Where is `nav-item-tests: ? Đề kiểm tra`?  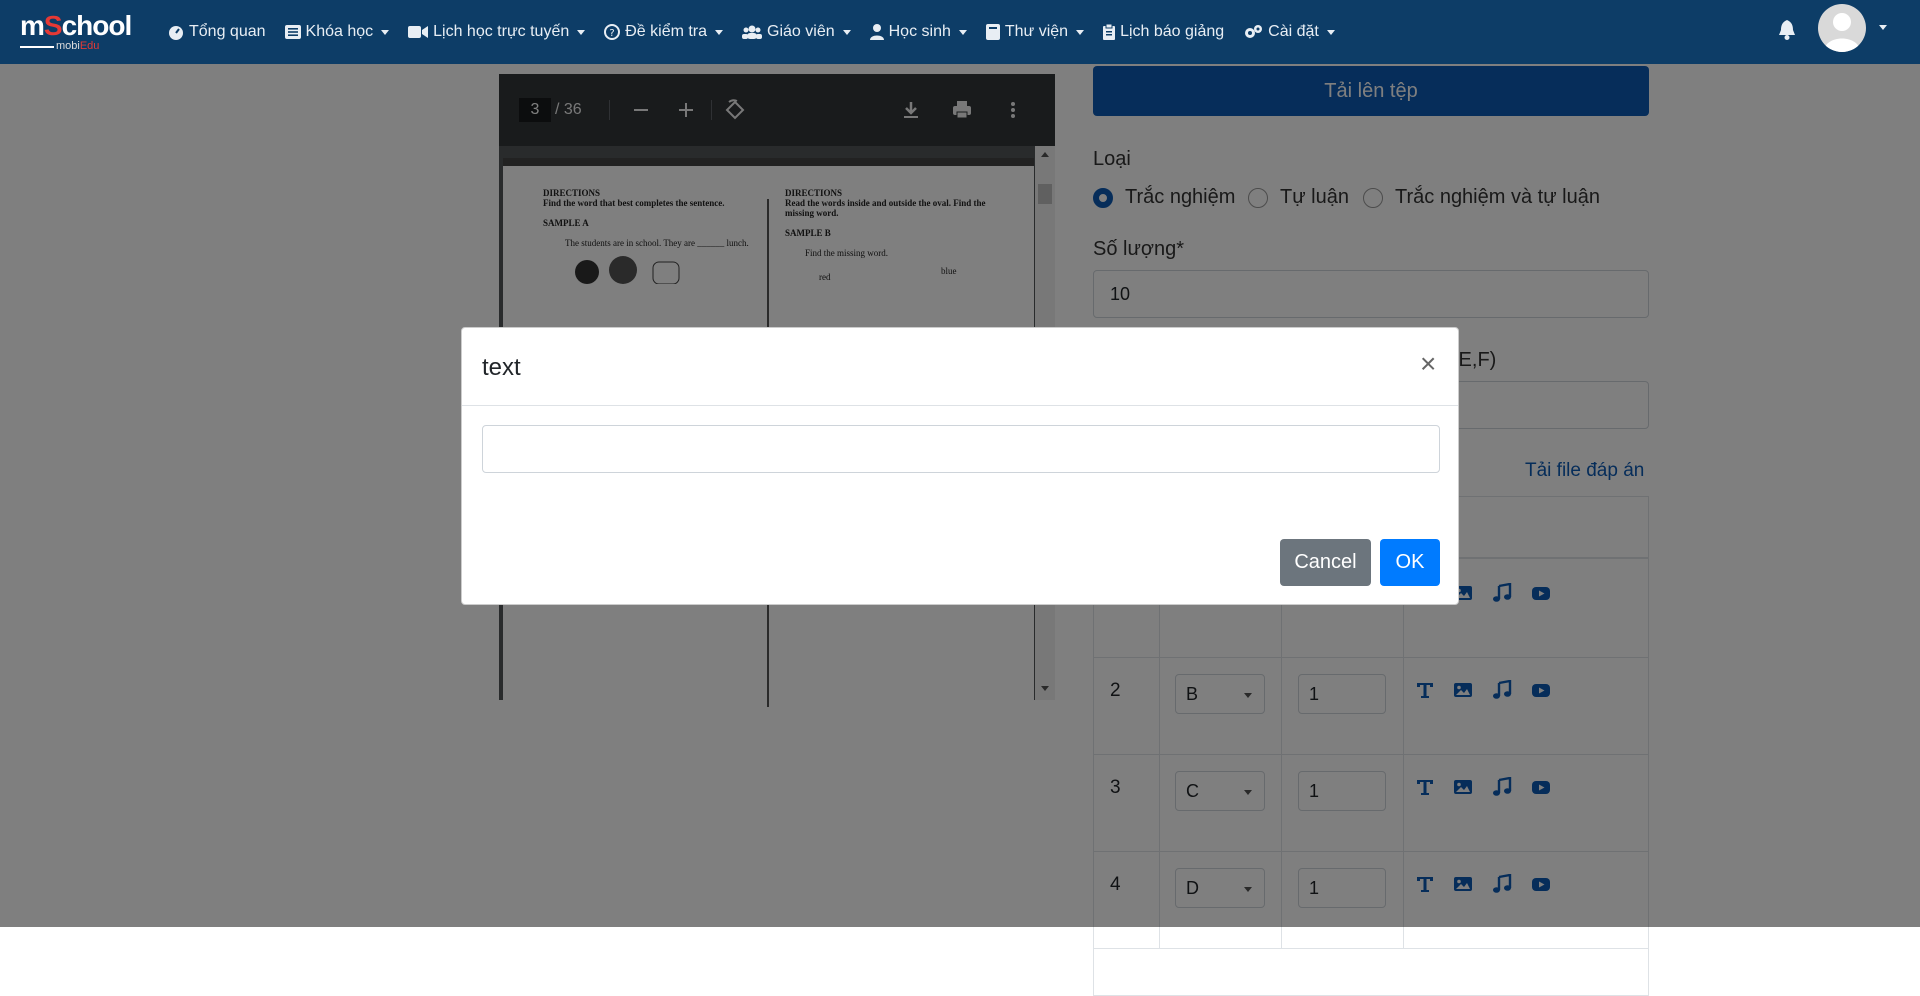
nav-item-tests: ? Đề kiểm tra is located at coordinates (664, 32).